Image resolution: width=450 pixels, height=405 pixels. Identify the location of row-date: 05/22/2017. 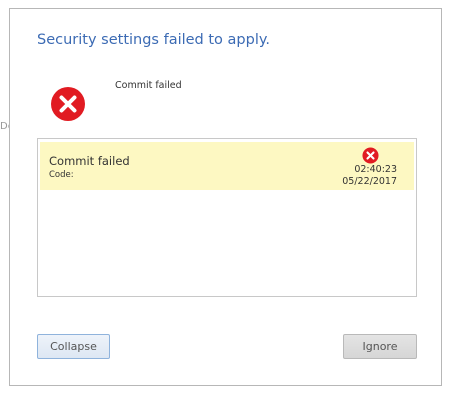
(369, 181).